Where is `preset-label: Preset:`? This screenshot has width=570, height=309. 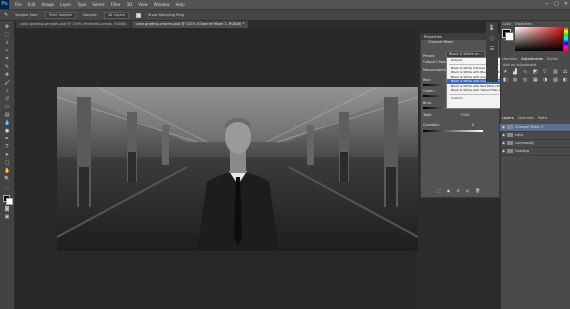
preset-label: Preset: is located at coordinates (429, 56).